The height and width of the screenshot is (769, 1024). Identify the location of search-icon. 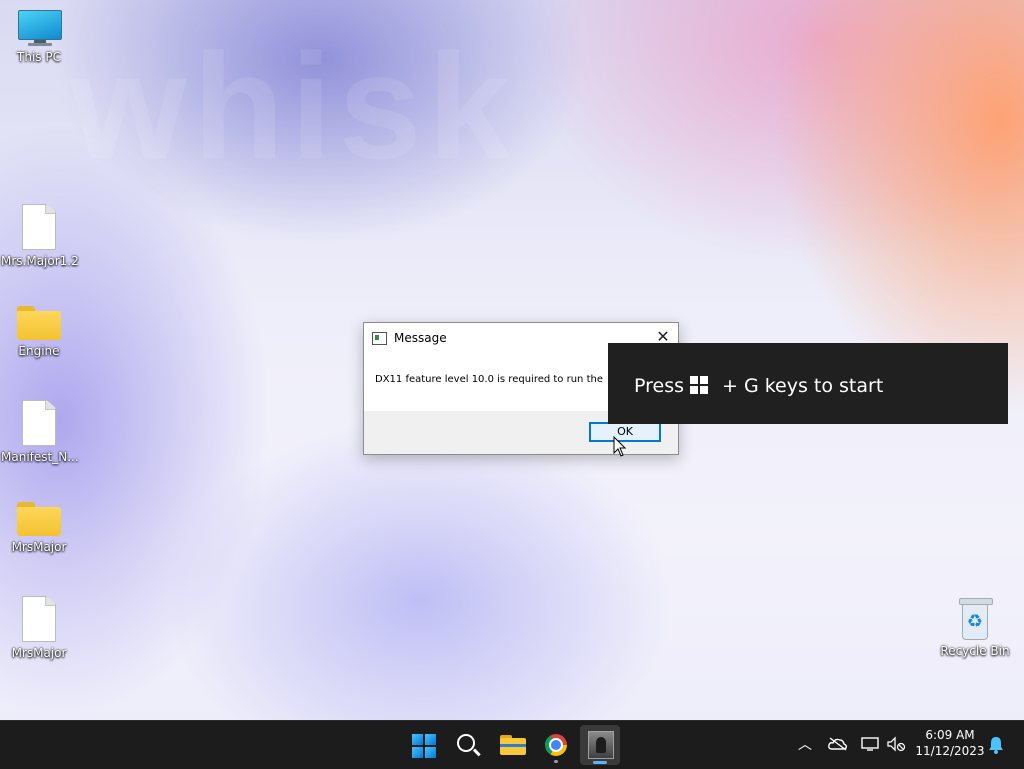
(466, 743).